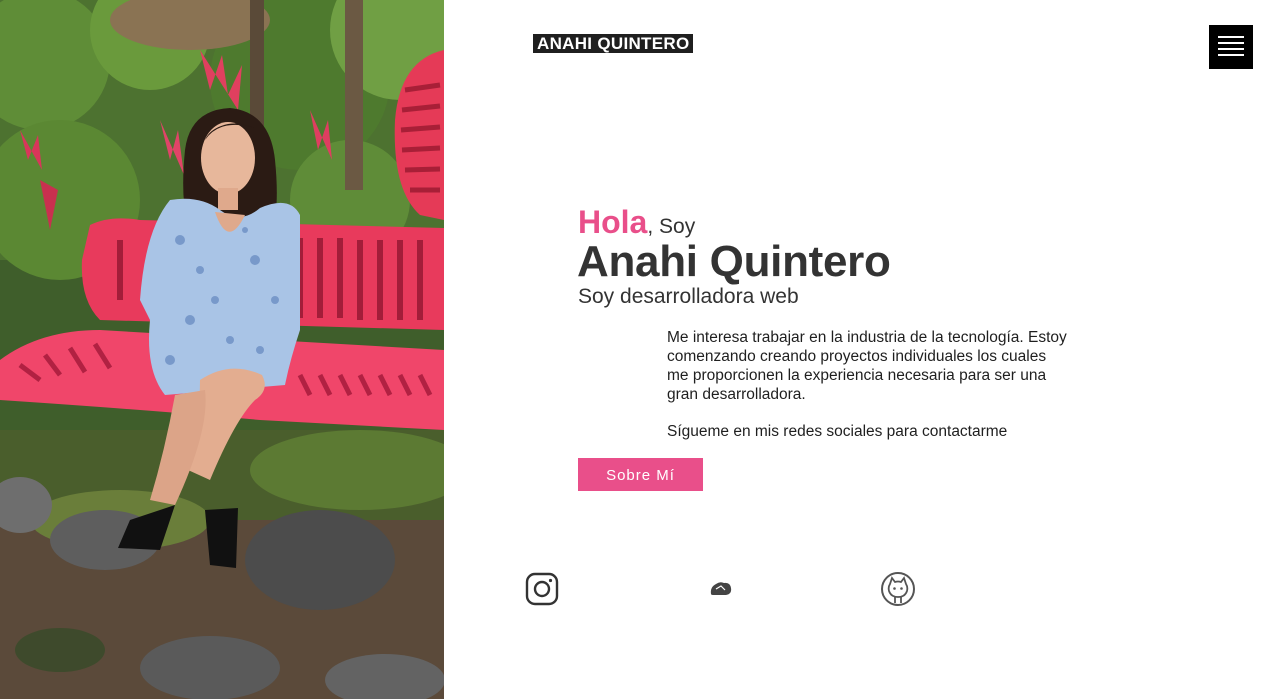 This screenshot has width=1280, height=699. I want to click on about-me-button: Sobre Mí, so click(640, 474).